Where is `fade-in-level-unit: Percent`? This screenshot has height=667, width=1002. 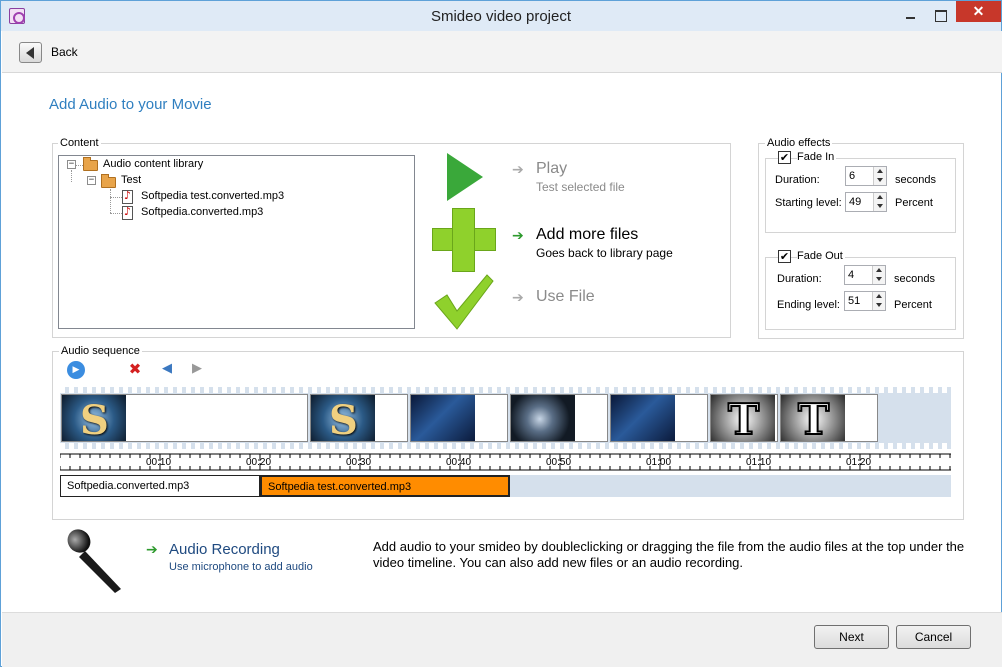
fade-in-level-unit: Percent is located at coordinates (914, 203).